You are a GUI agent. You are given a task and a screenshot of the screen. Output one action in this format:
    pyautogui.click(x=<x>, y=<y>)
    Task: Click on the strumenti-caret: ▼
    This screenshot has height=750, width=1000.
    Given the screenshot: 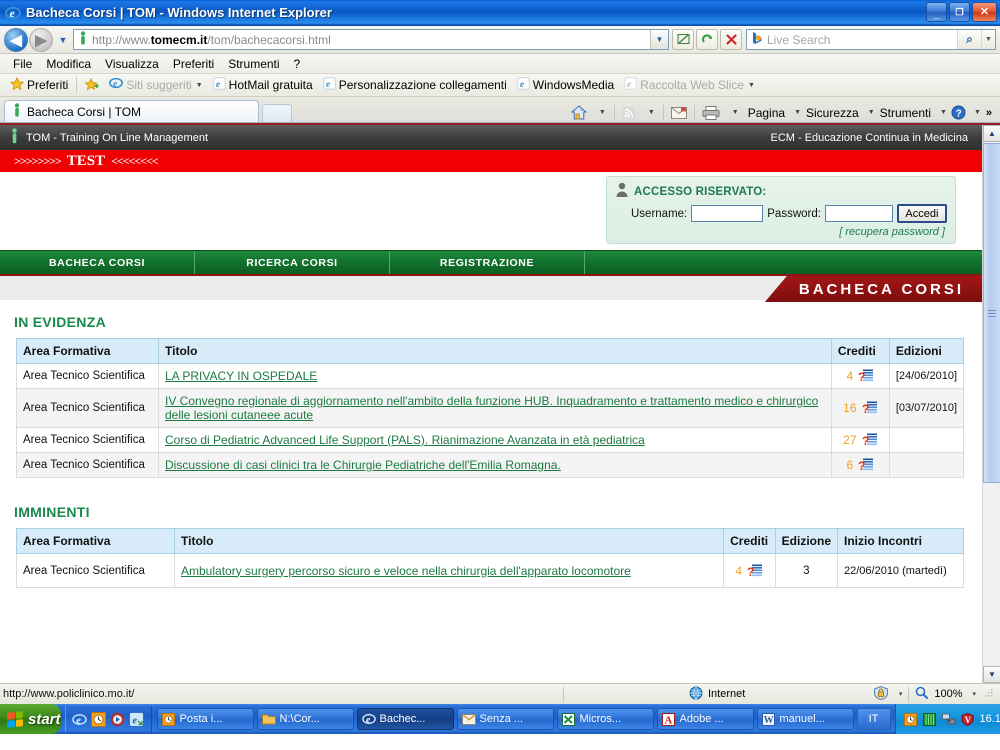 What is the action you would take?
    pyautogui.click(x=943, y=112)
    